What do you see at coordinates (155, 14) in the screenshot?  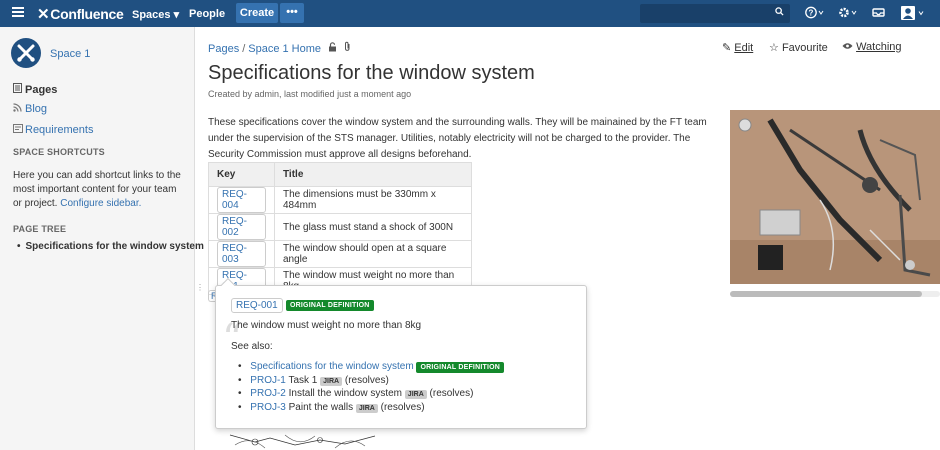 I see `spaces-menu: Spaces ▾` at bounding box center [155, 14].